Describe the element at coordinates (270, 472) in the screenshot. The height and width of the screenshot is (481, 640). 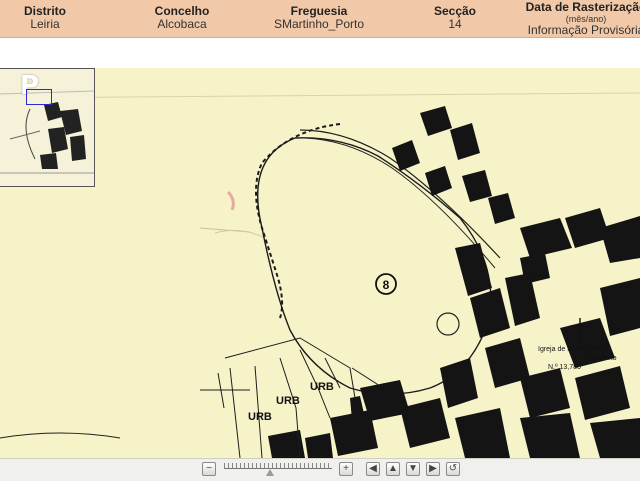
I see `zoom-slider-thumb` at that location.